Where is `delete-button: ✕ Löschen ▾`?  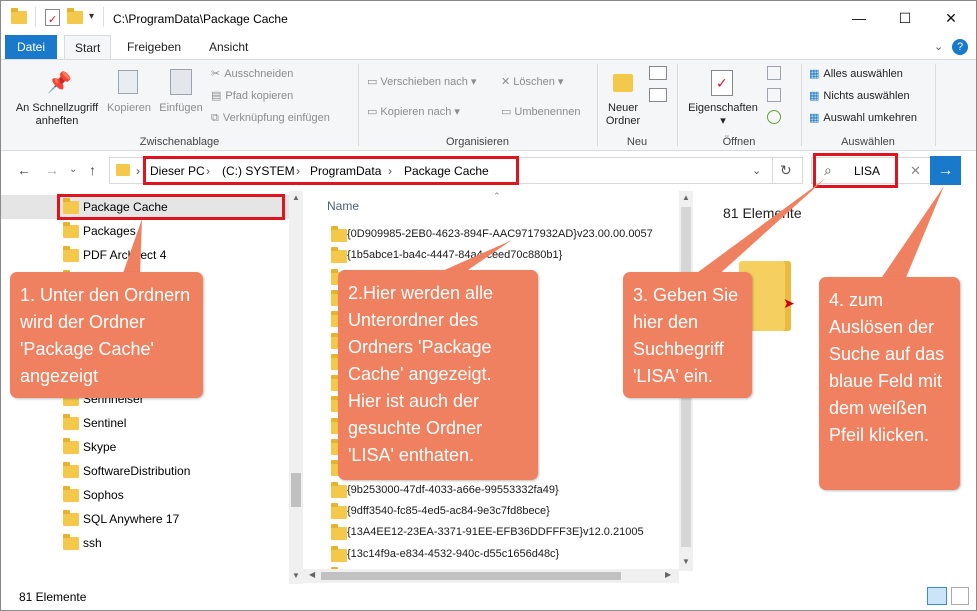
delete-button: ✕ Löschen ▾ is located at coordinates (532, 81).